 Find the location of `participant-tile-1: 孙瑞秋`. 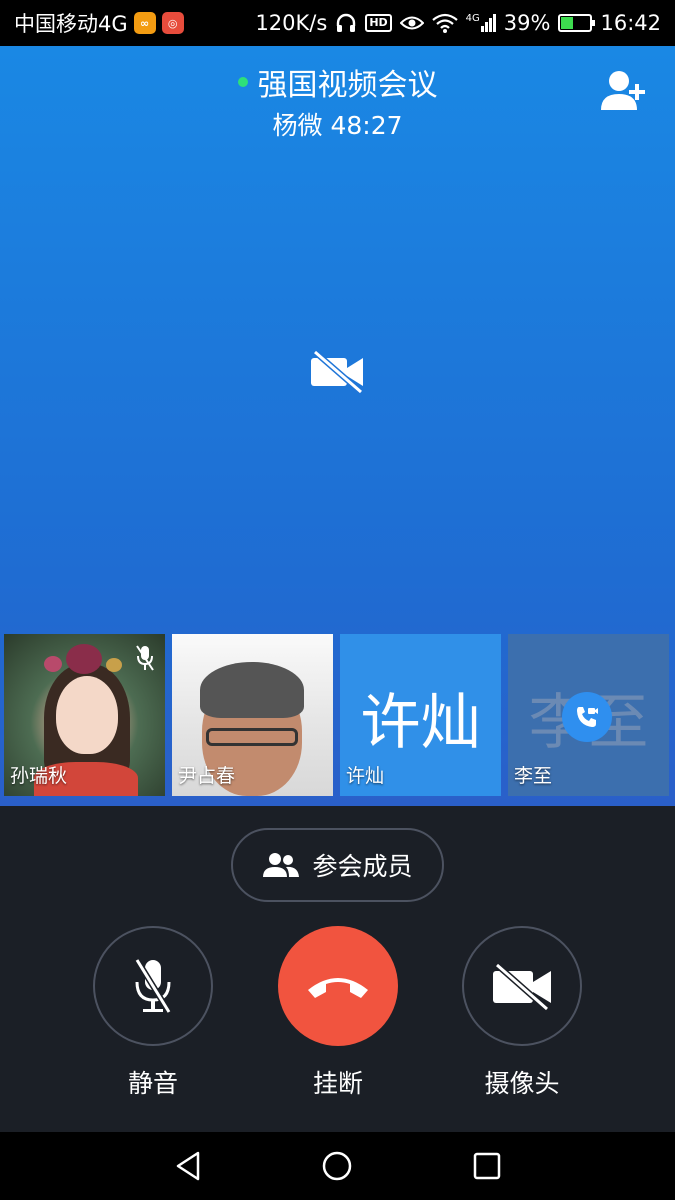

participant-tile-1: 孙瑞秋 is located at coordinates (84, 715).